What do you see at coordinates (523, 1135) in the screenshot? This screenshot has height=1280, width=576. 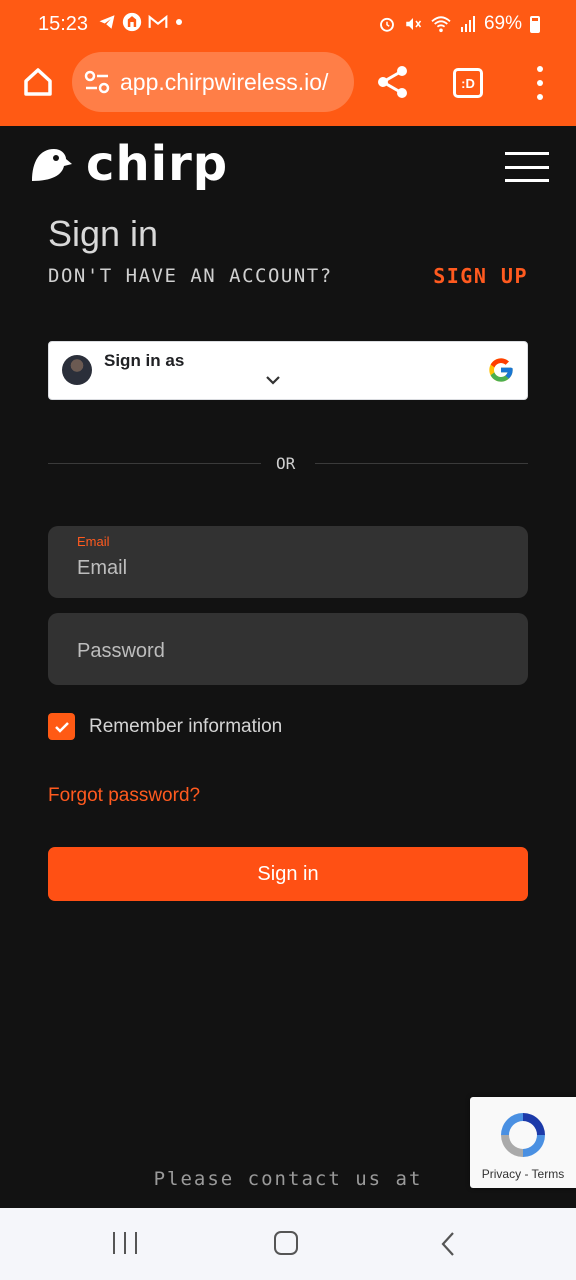 I see `recaptcha-icon` at bounding box center [523, 1135].